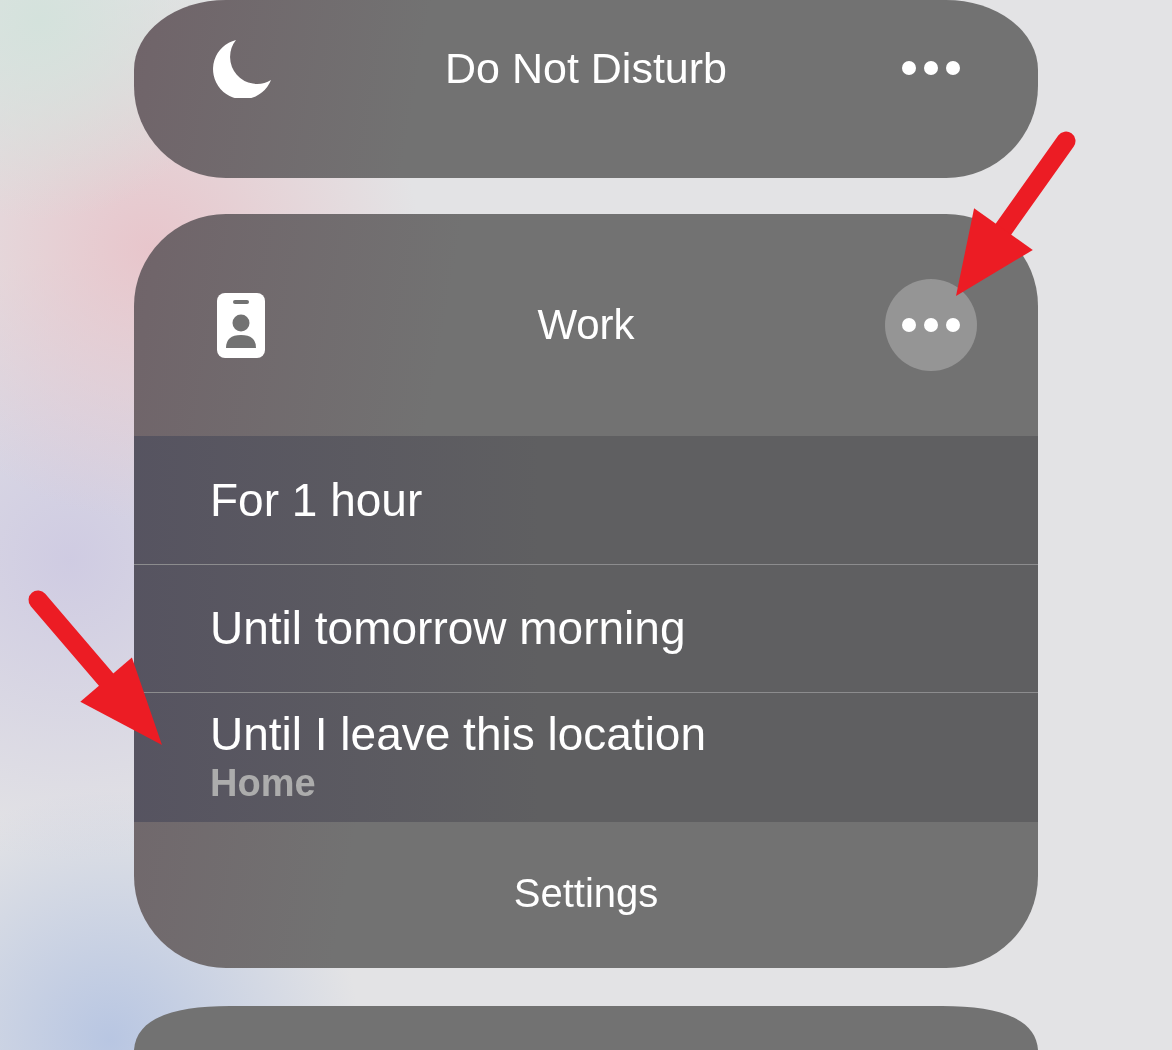 This screenshot has width=1172, height=1050. What do you see at coordinates (241, 68) in the screenshot?
I see `crescent-moon-icon` at bounding box center [241, 68].